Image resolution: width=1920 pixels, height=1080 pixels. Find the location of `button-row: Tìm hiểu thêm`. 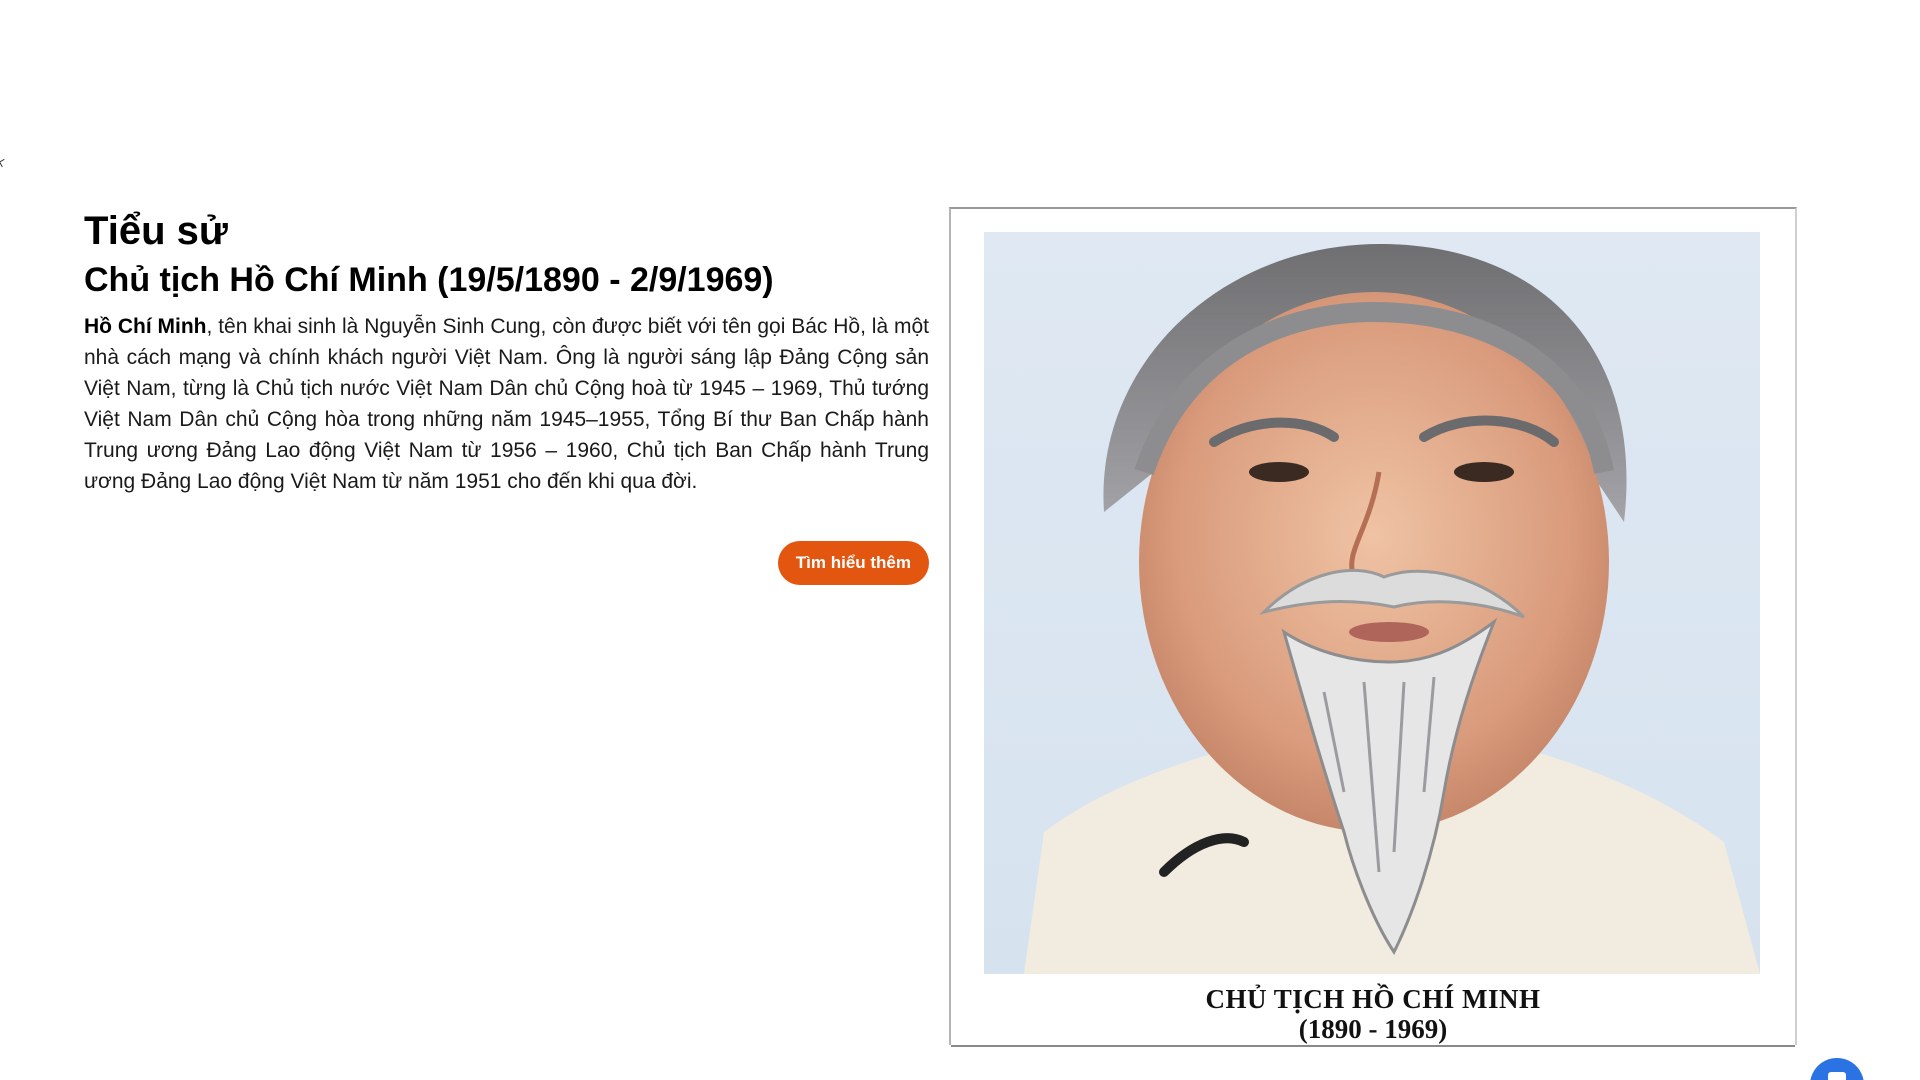

button-row: Tìm hiểu thêm is located at coordinates (506, 563).